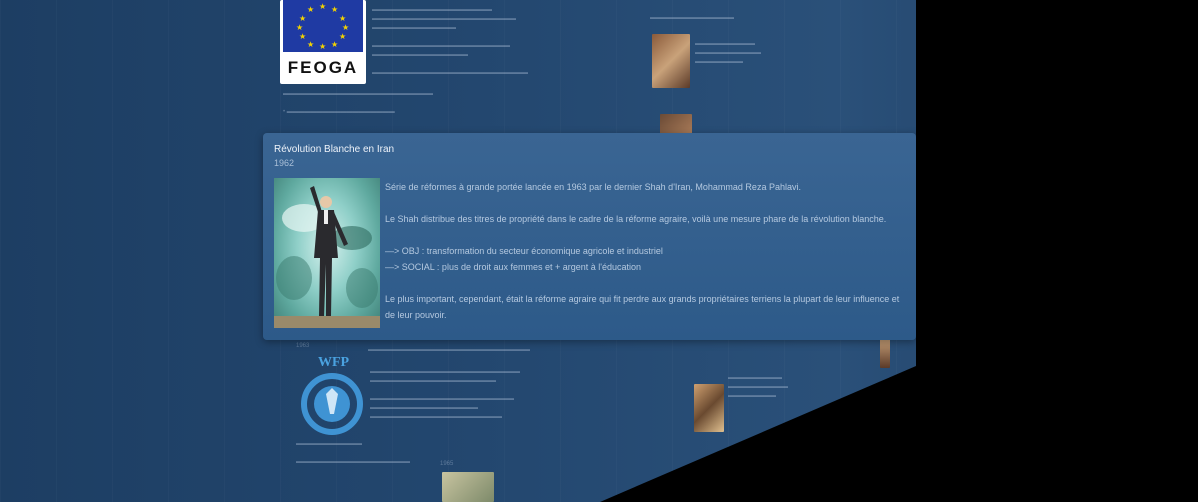  Describe the element at coordinates (353, 453) in the screenshot. I see `background-text-block: ▬▬▬▬▬▬▬▬▬▬▬ ▬▬▬▬▬▬▬▬▬▬▬▬▬▬▬▬▬▬▬` at that location.